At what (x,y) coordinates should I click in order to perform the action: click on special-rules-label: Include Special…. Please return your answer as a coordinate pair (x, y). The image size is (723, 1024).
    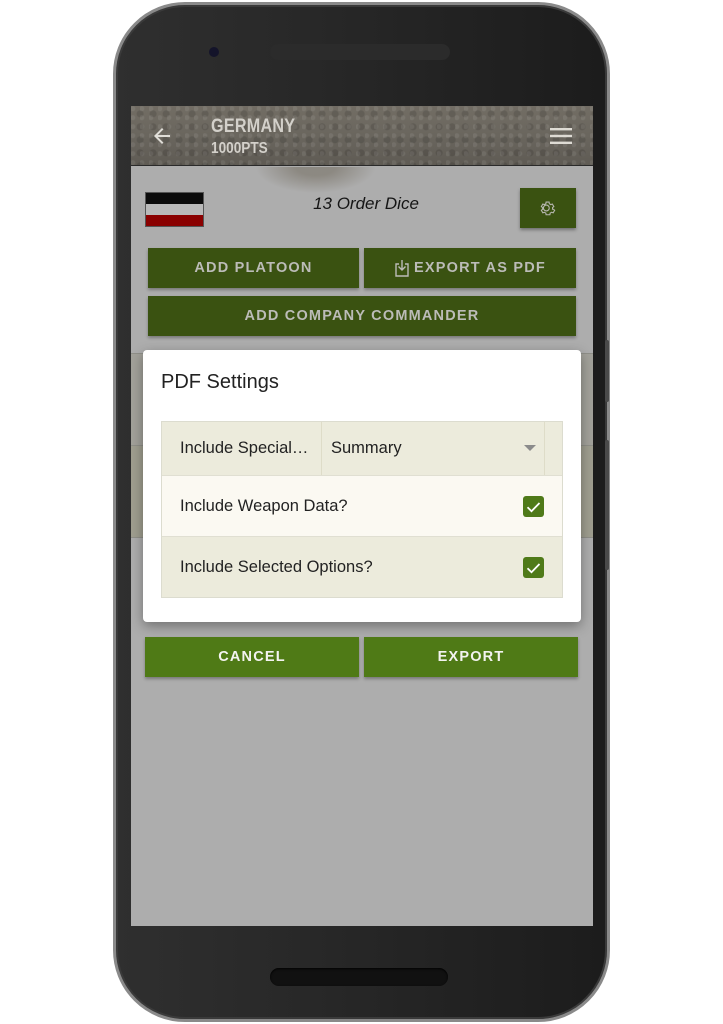
    Looking at the image, I should click on (244, 448).